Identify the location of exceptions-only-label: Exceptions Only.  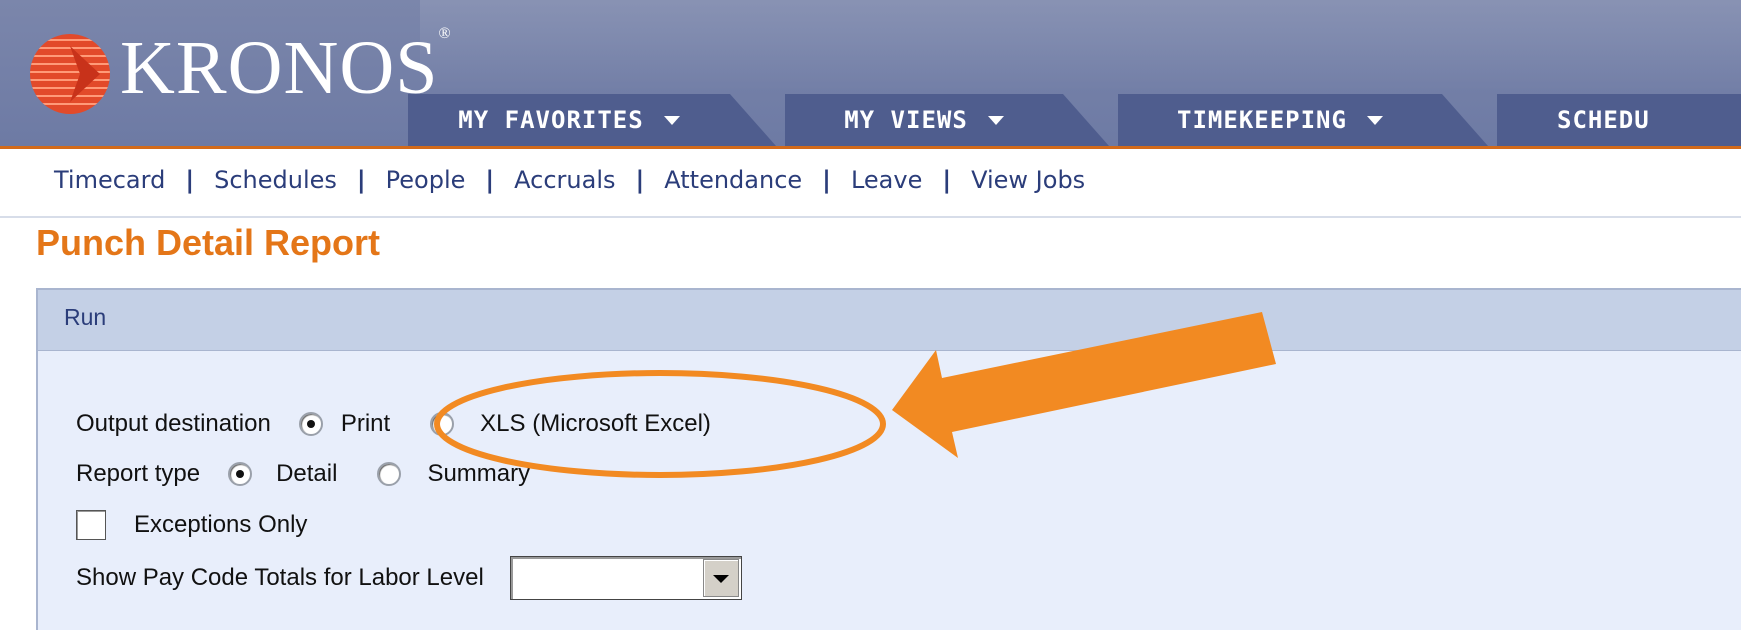
(221, 524).